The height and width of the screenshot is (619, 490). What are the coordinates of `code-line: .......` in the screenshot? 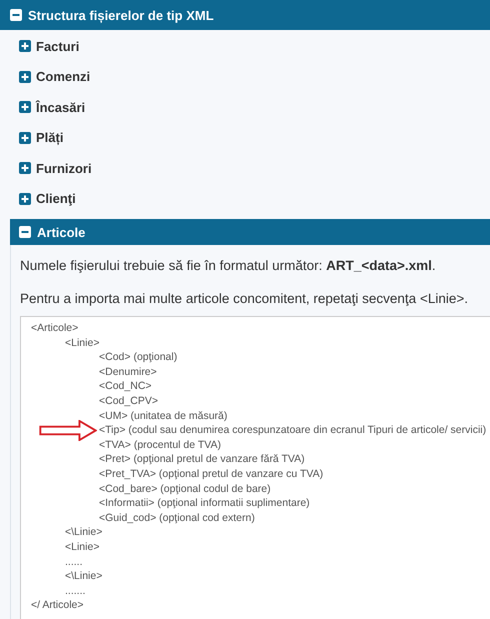 It's located at (75, 590).